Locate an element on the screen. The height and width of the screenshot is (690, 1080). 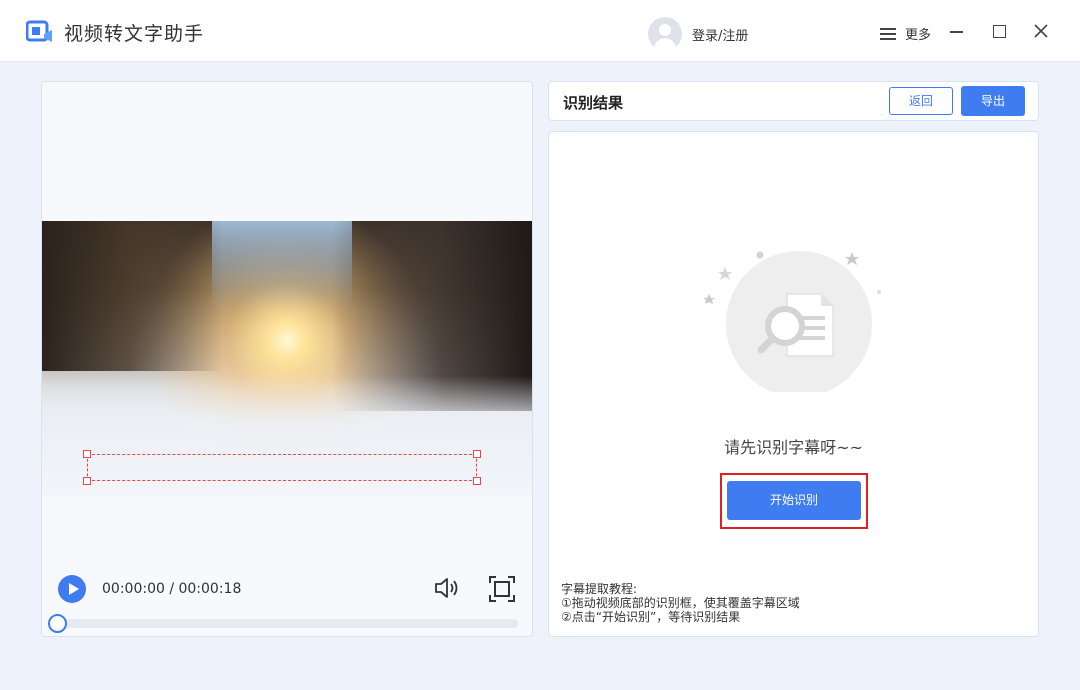
export-button: 导出 is located at coordinates (993, 101).